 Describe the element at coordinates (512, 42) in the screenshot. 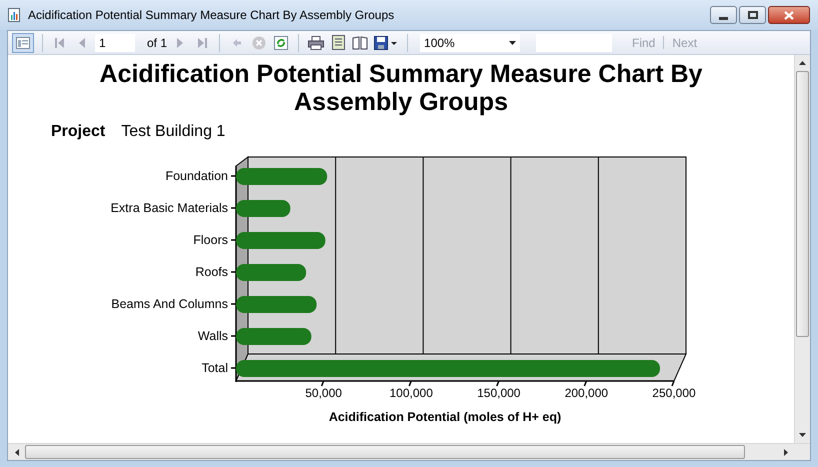

I see `dropdown-caret-icon` at that location.